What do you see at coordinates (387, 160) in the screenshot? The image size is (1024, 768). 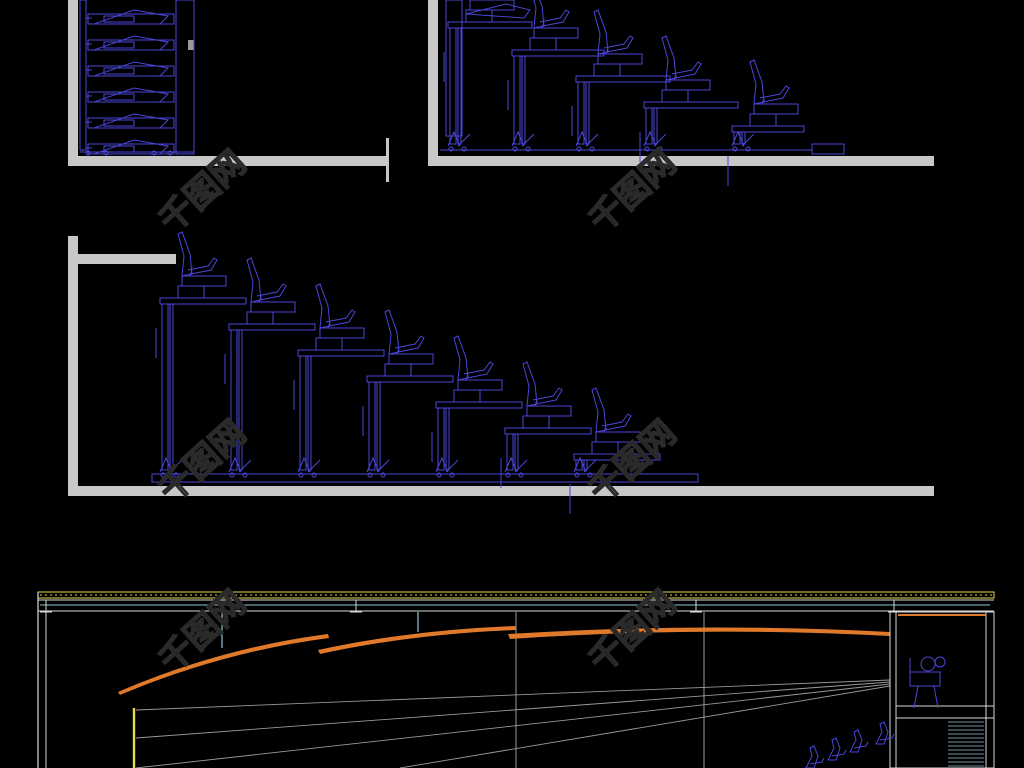 I see `view1-wall-cap` at bounding box center [387, 160].